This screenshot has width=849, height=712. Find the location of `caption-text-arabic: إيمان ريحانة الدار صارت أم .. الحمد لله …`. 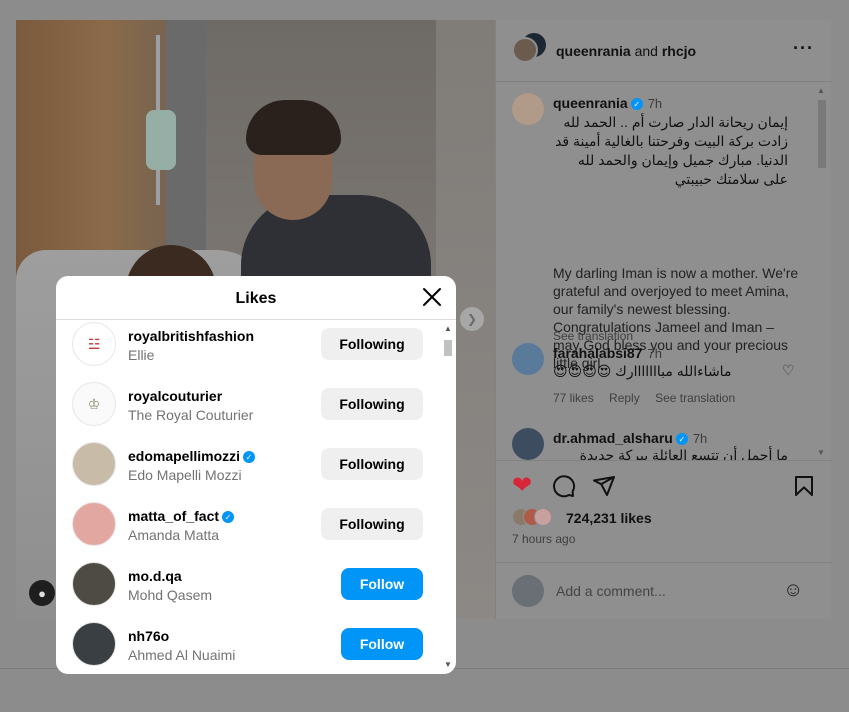

caption-text-arabic: إيمان ريحانة الدار صارت أم .. الحمد لله … is located at coordinates (671, 150).